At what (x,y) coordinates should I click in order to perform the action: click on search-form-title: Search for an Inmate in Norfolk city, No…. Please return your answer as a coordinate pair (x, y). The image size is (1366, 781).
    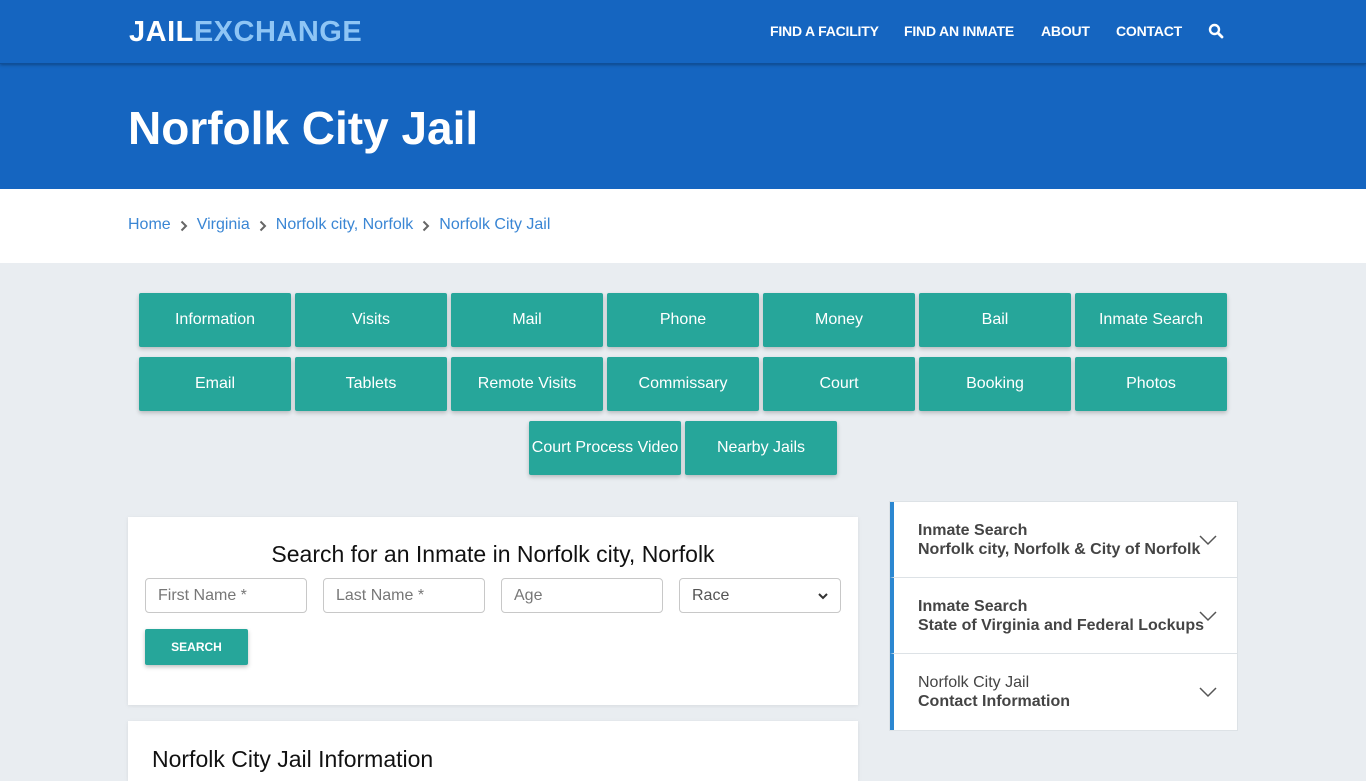
    Looking at the image, I should click on (493, 554).